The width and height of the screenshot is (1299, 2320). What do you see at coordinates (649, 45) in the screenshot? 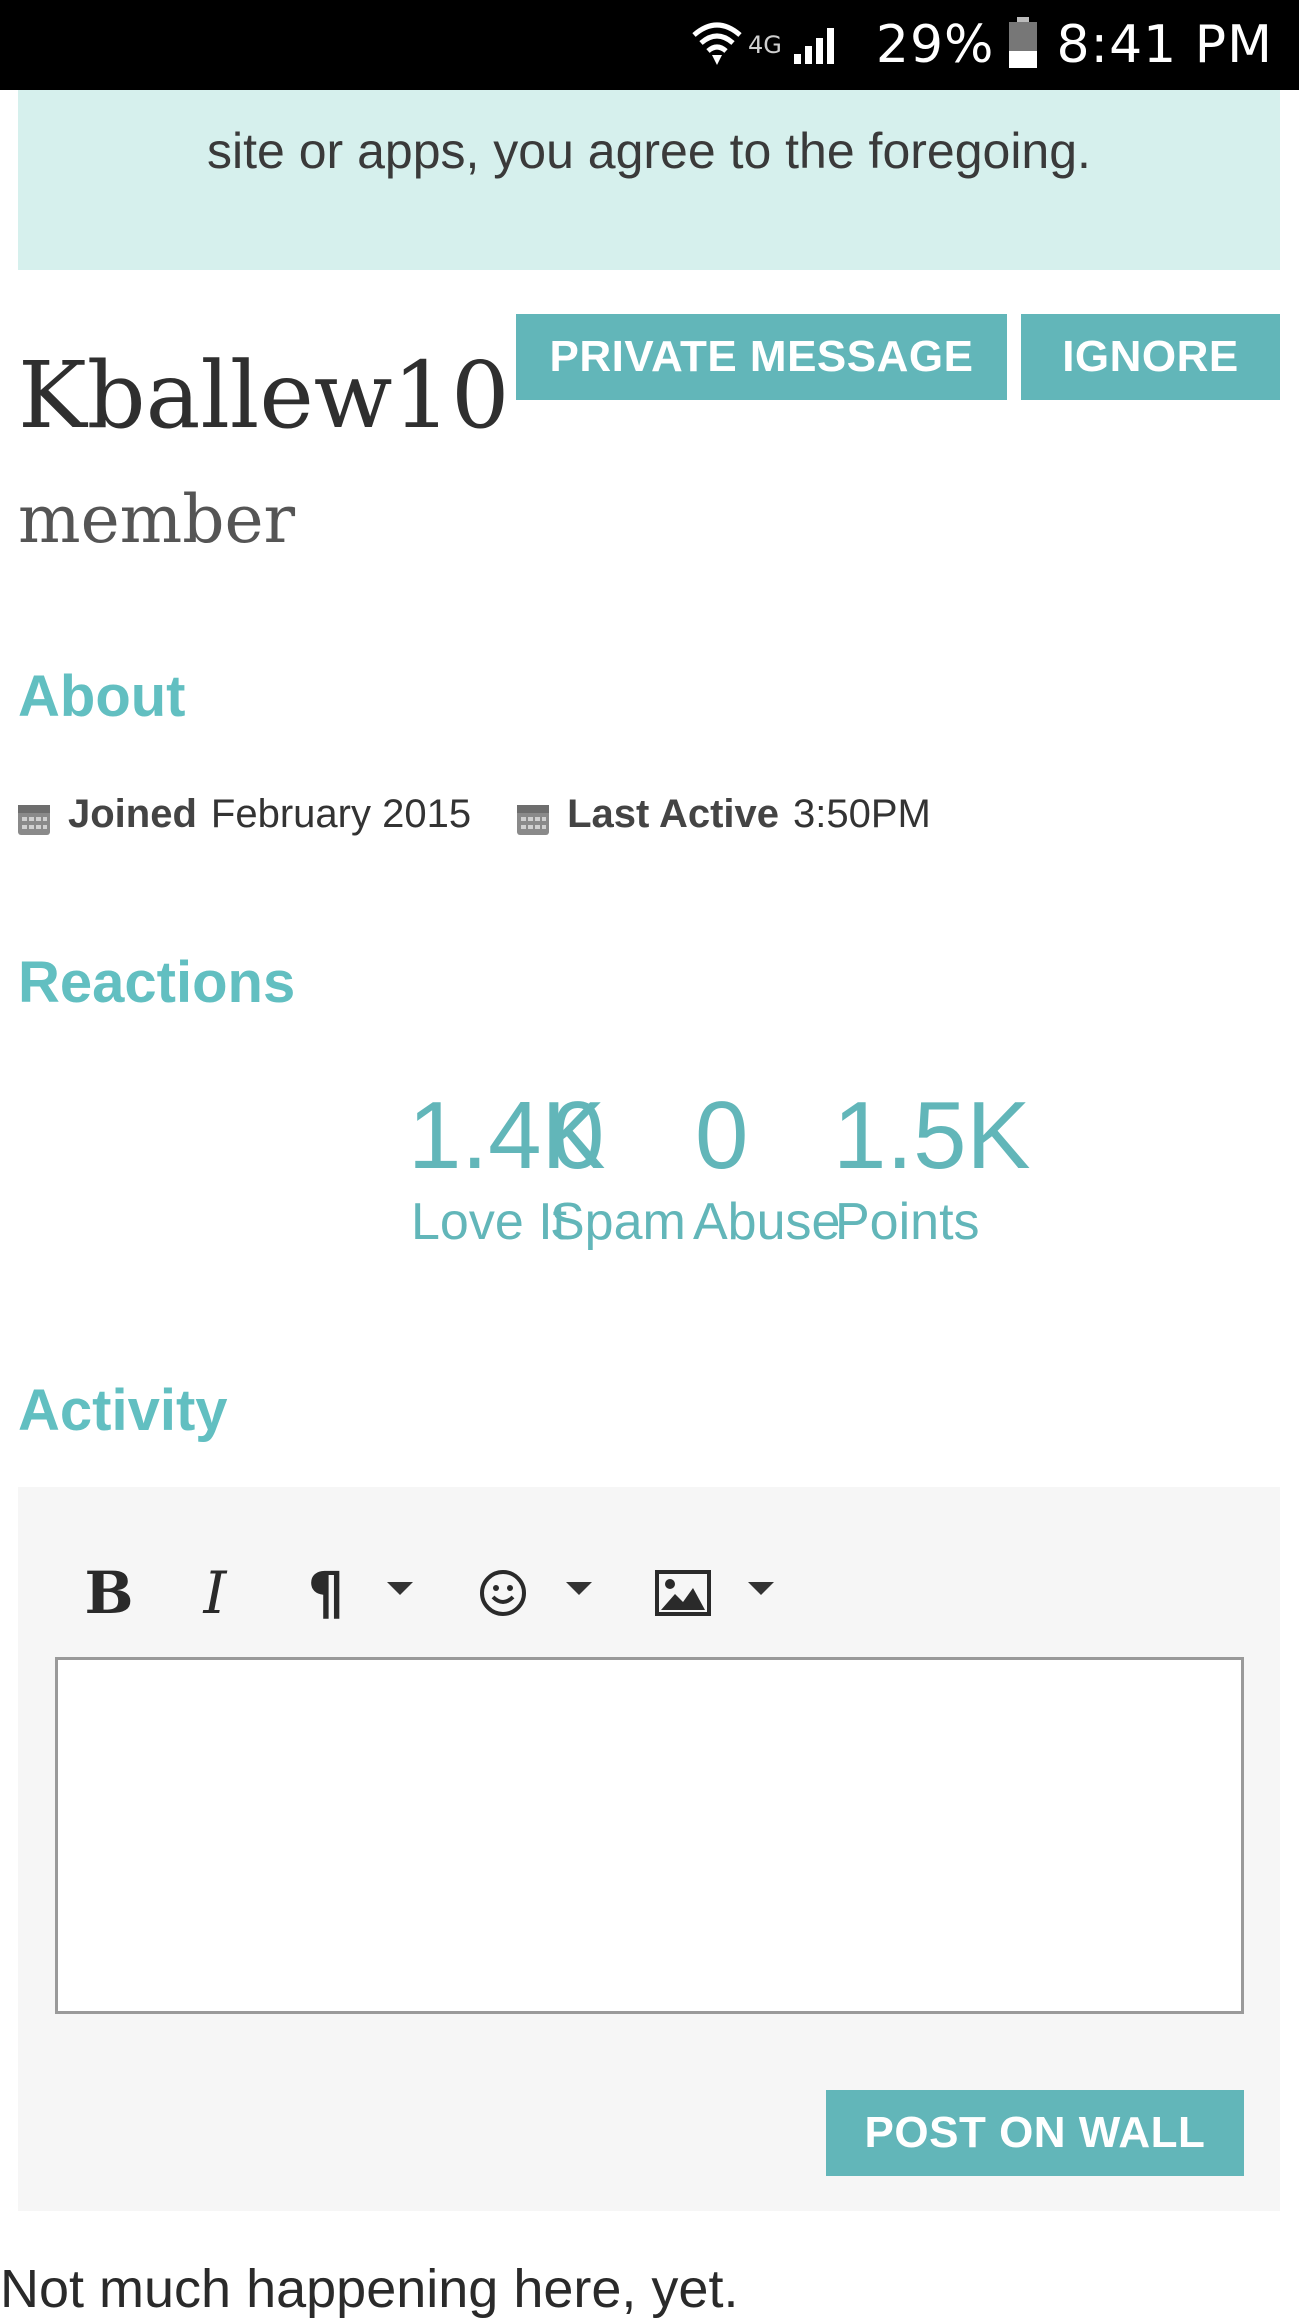
I see `status-bar: 4G 29% 8:41 PM` at bounding box center [649, 45].